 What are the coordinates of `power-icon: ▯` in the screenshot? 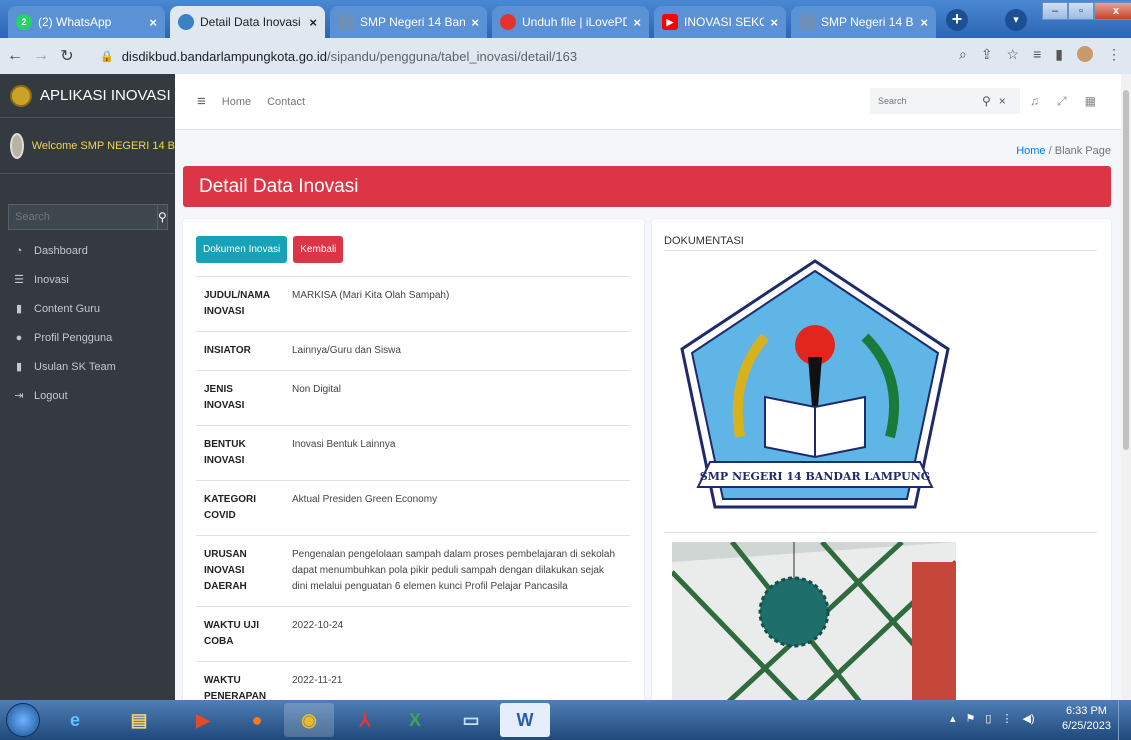 It's located at (988, 718).